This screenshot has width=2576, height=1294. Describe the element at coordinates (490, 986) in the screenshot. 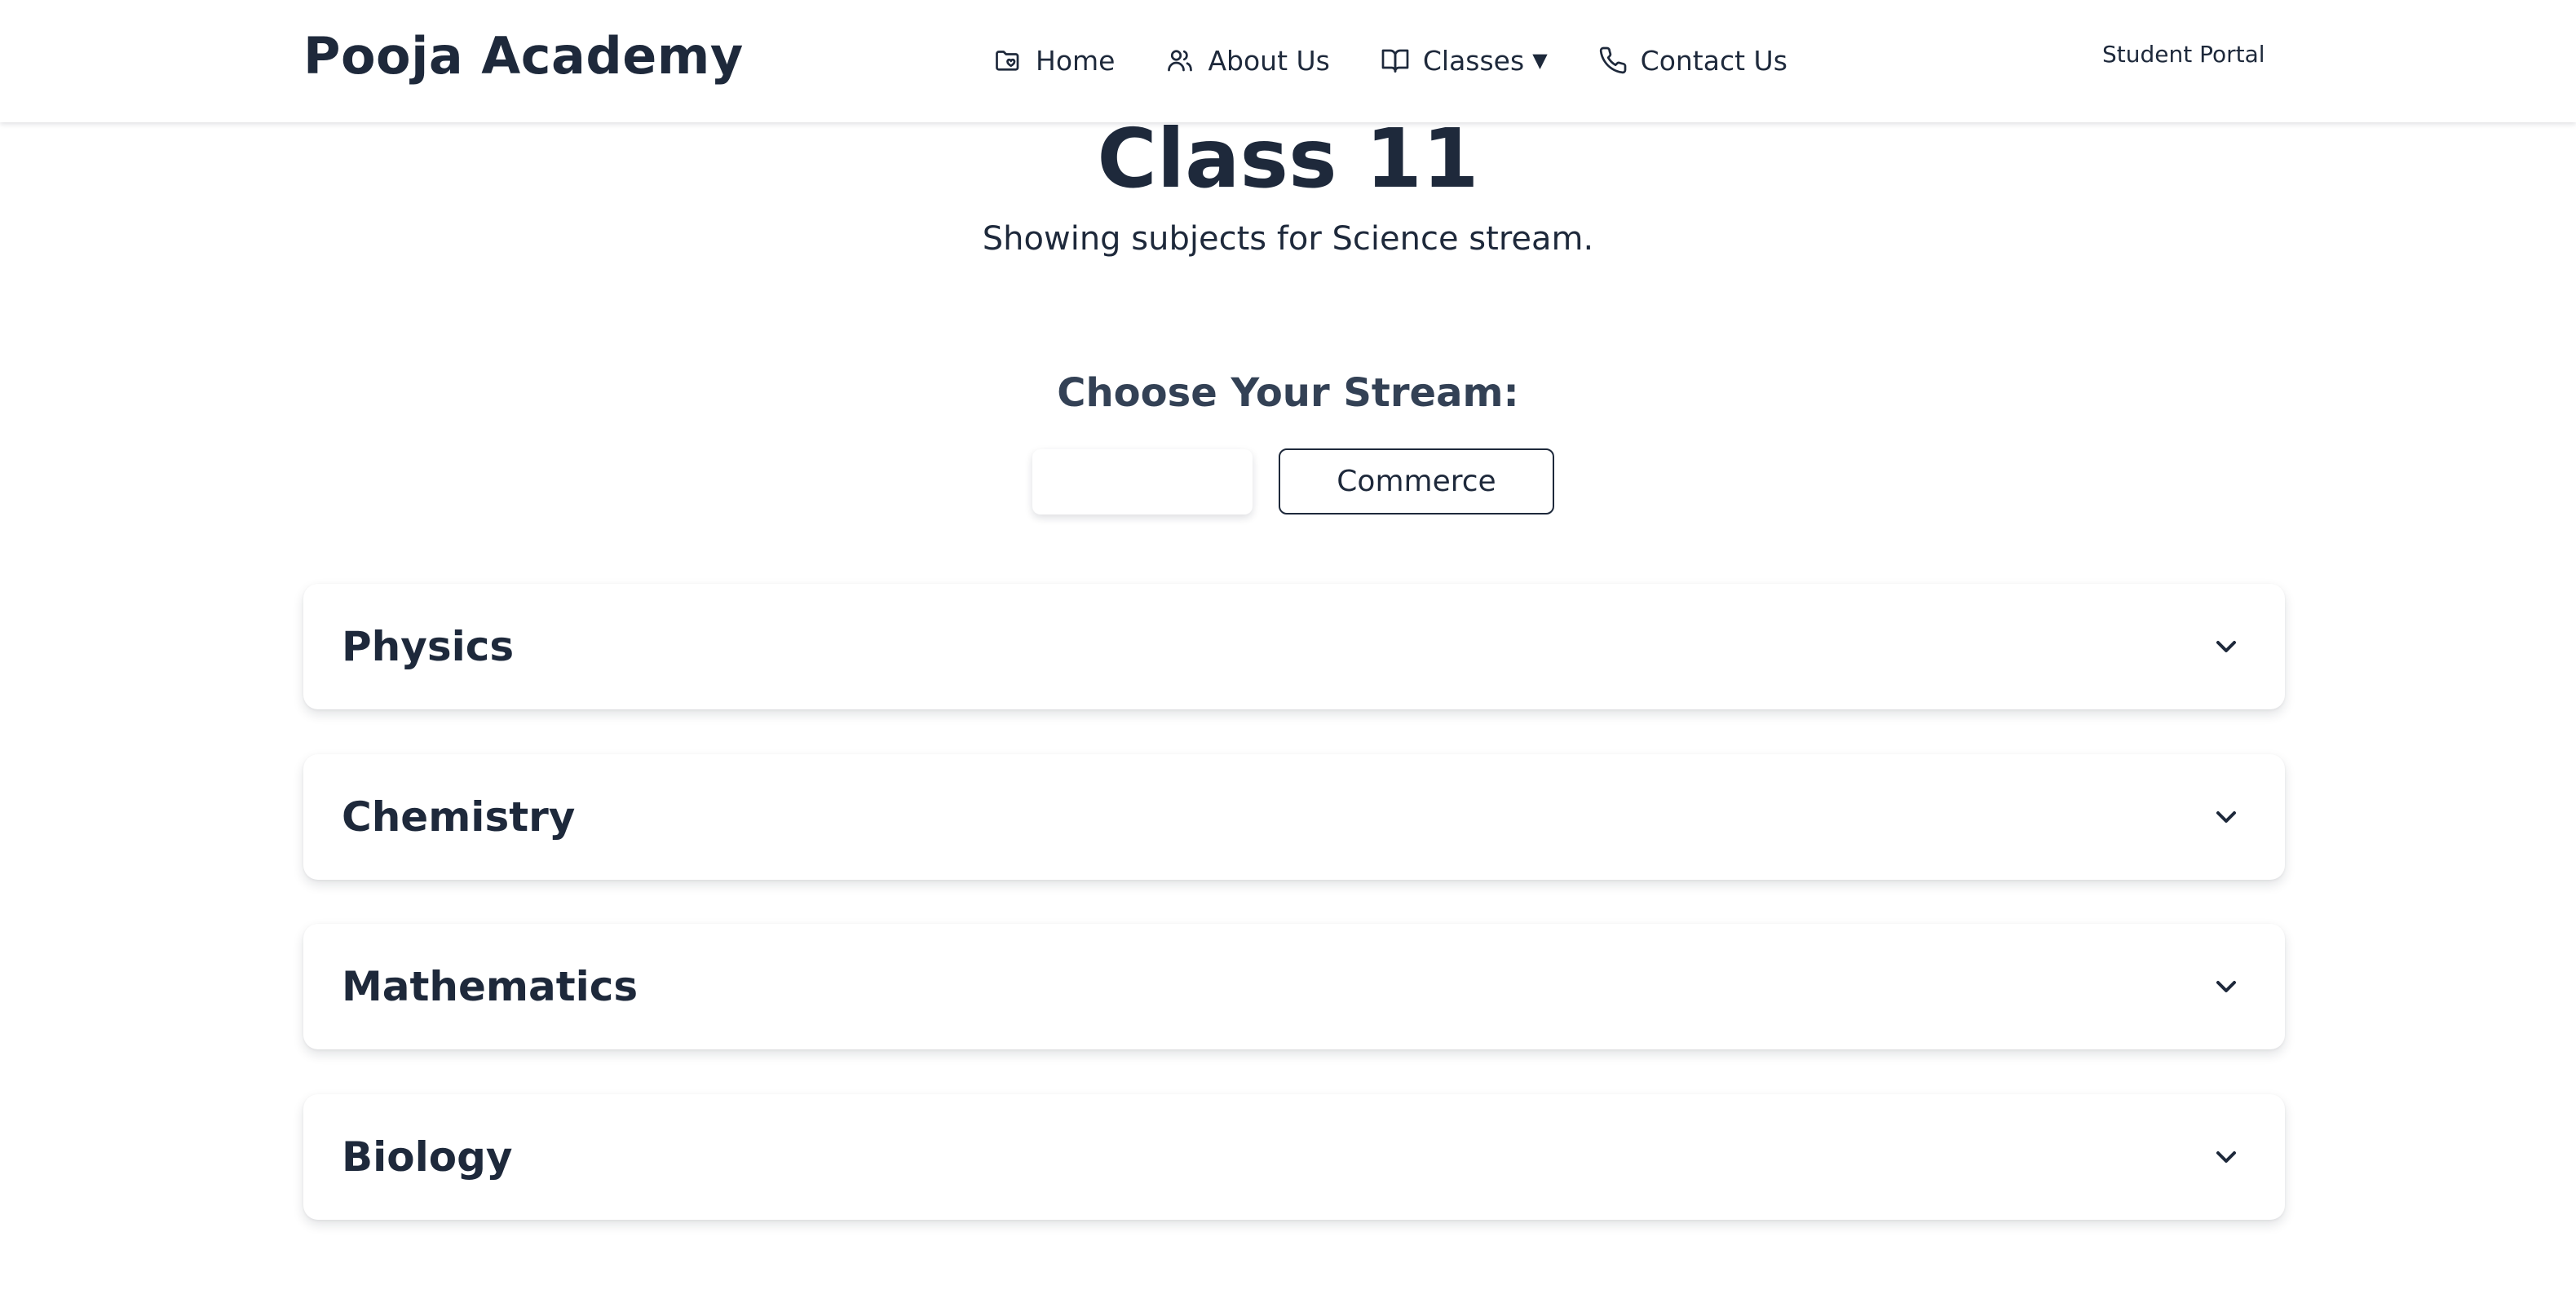

I see `subject-name: Mathematics` at that location.